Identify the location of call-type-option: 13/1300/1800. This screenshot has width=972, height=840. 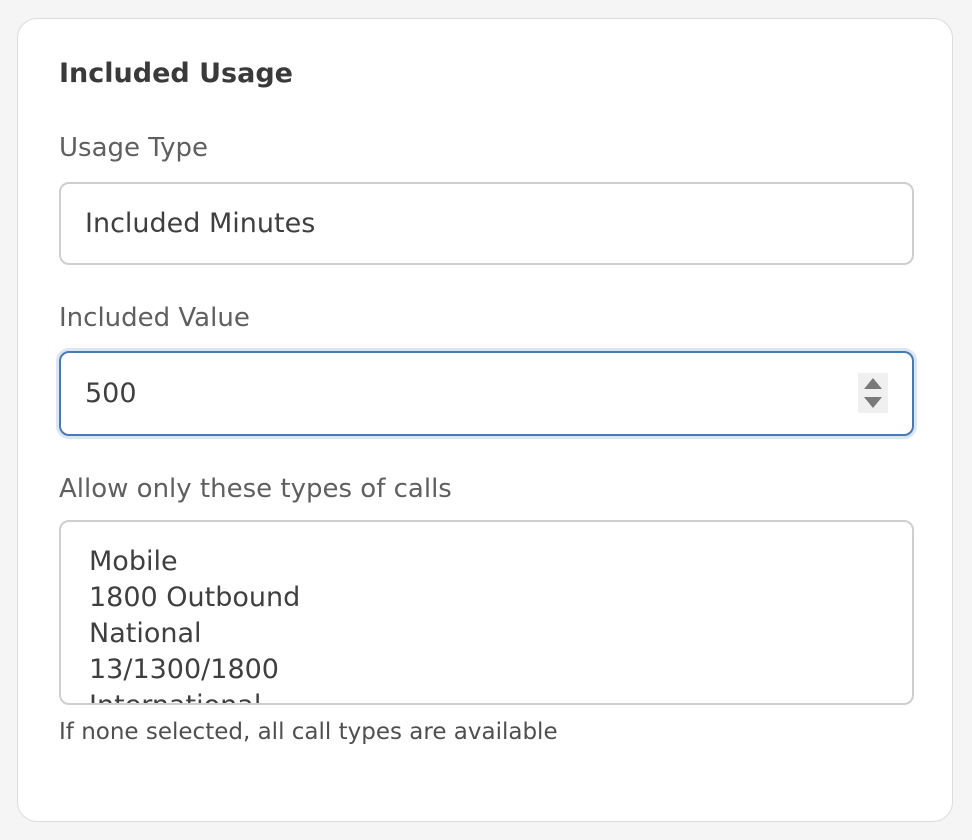
(500, 670).